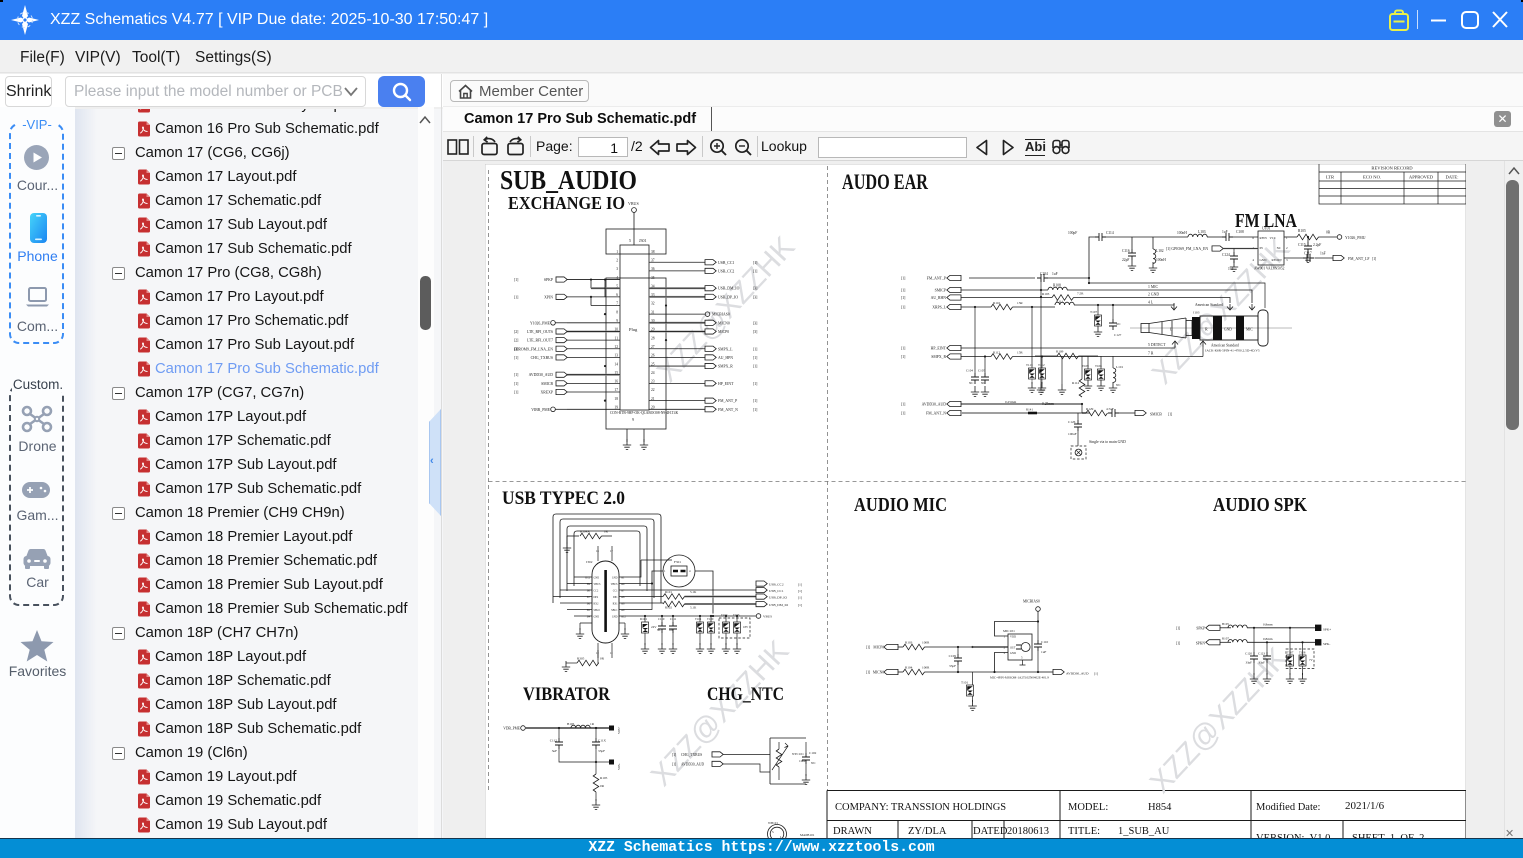 This screenshot has width=1523, height=858. What do you see at coordinates (1302, 652) in the screenshot?
I see `svg-text: T108` at bounding box center [1302, 652].